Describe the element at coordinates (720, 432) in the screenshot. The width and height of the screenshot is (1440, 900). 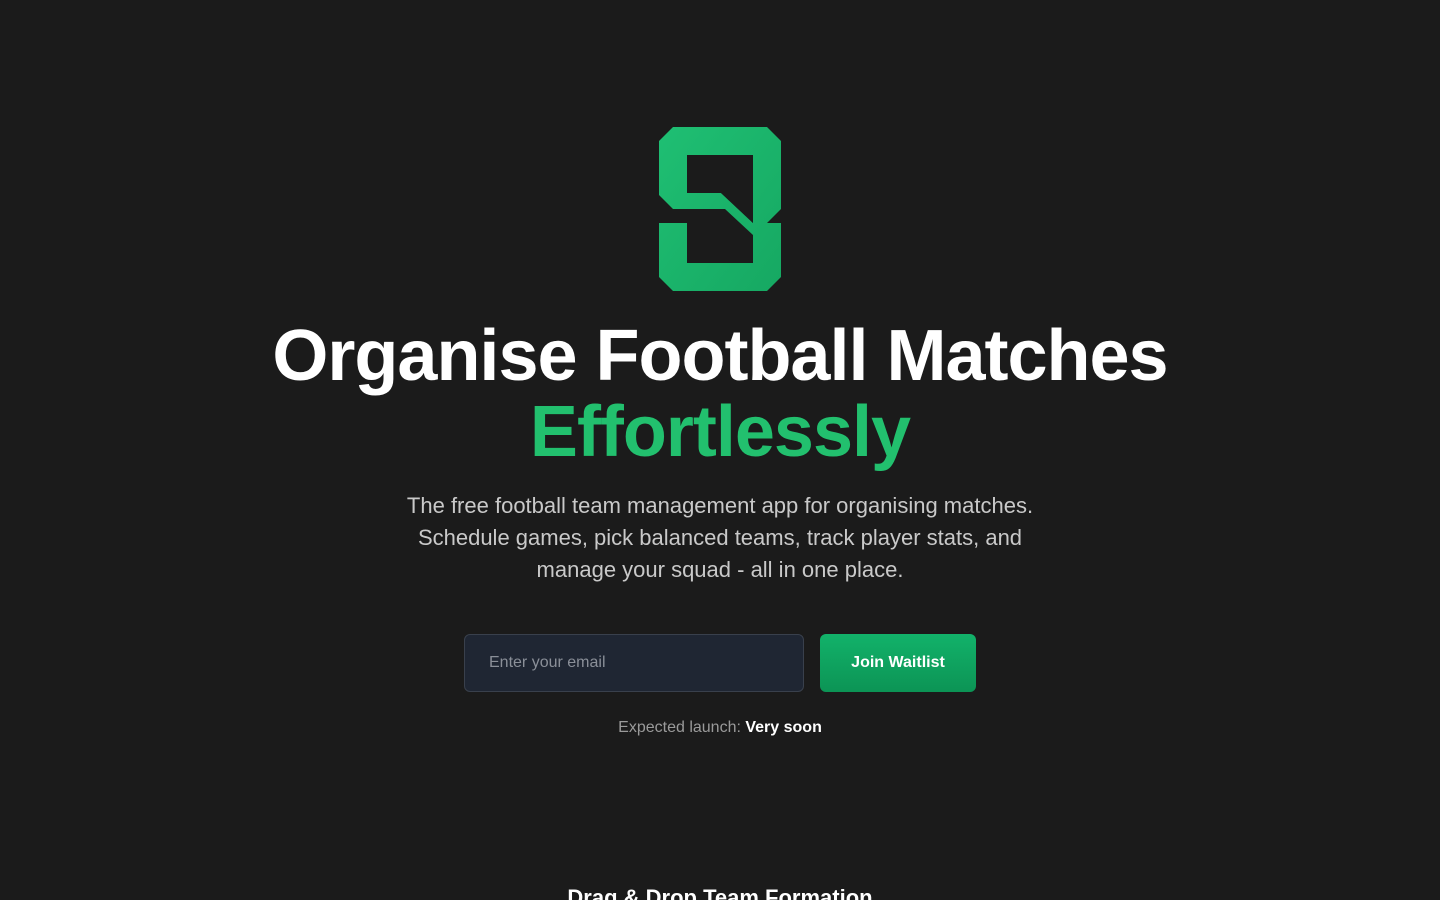
I see `hero-title-line2: Effortlessly` at that location.